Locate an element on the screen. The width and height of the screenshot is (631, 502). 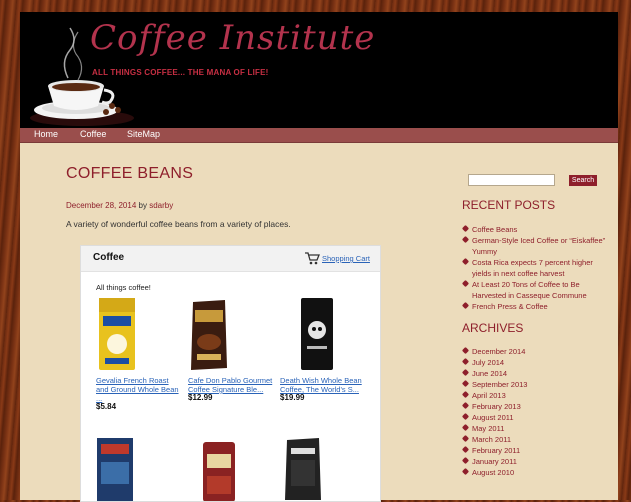
archive-link: August 2011 is located at coordinates (494, 417).